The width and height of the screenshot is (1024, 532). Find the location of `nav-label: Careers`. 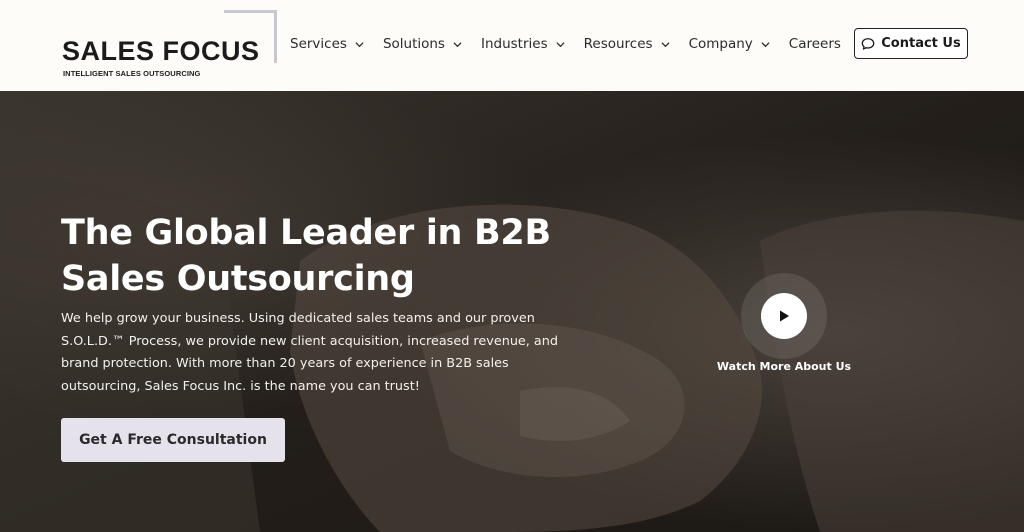

nav-label: Careers is located at coordinates (814, 44).